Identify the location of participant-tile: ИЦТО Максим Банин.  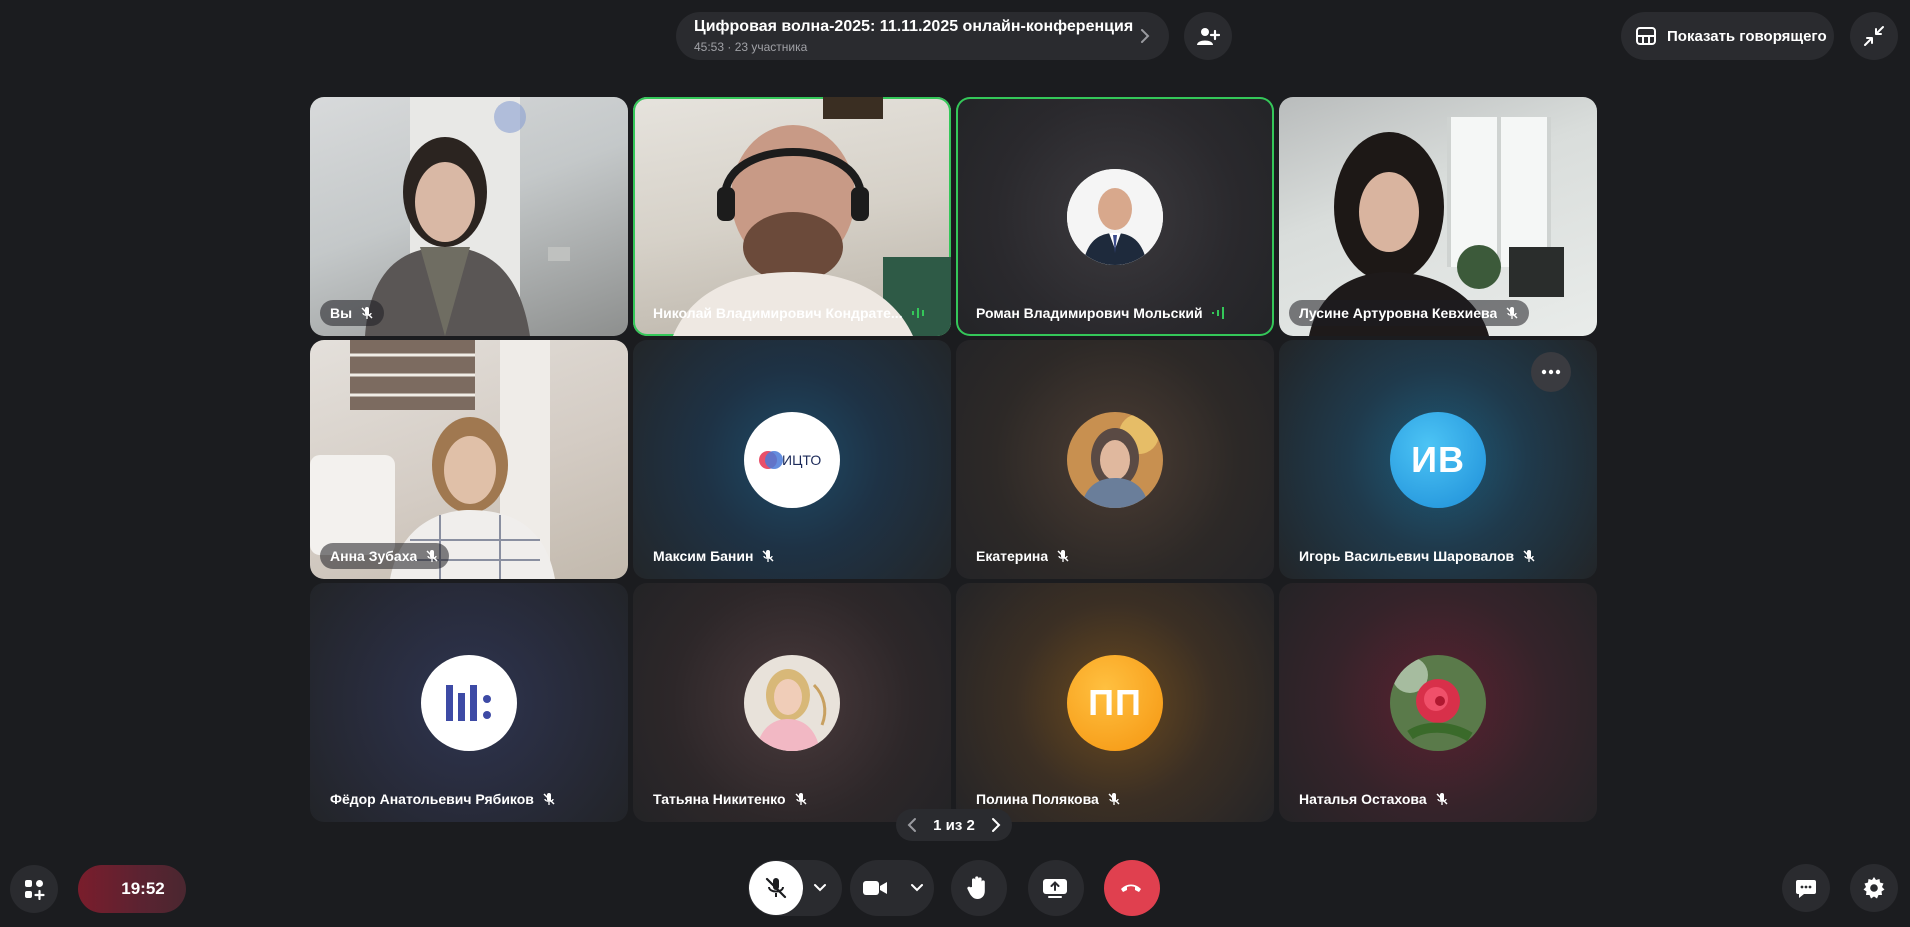
(792, 459).